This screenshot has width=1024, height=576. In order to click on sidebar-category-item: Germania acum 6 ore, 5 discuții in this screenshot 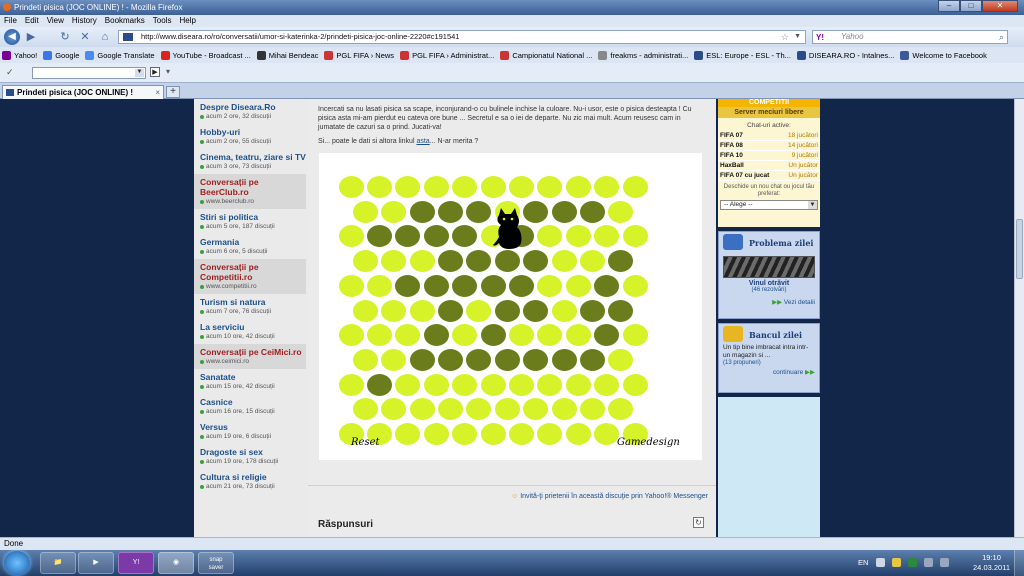, I will do `click(251, 246)`.